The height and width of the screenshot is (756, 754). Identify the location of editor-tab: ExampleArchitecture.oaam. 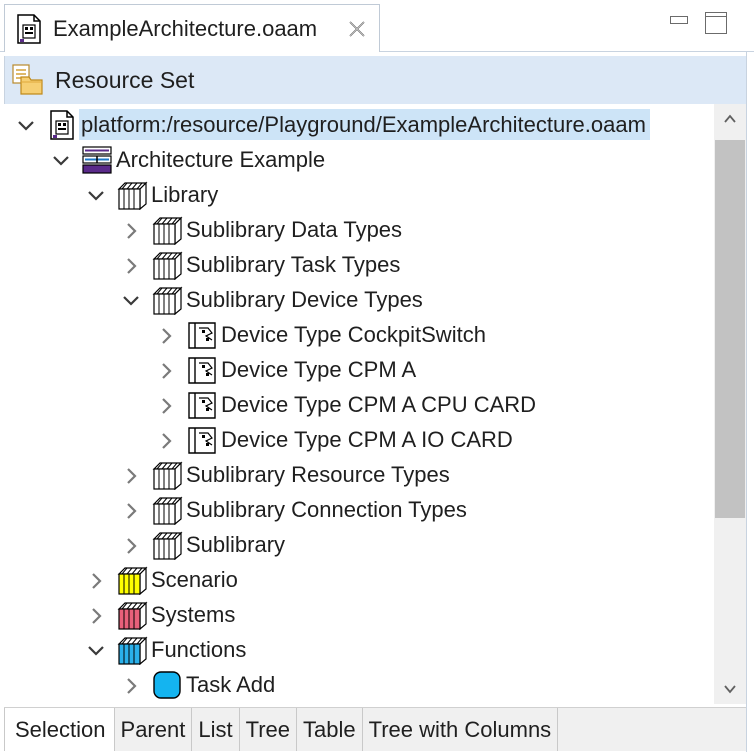
(192, 28).